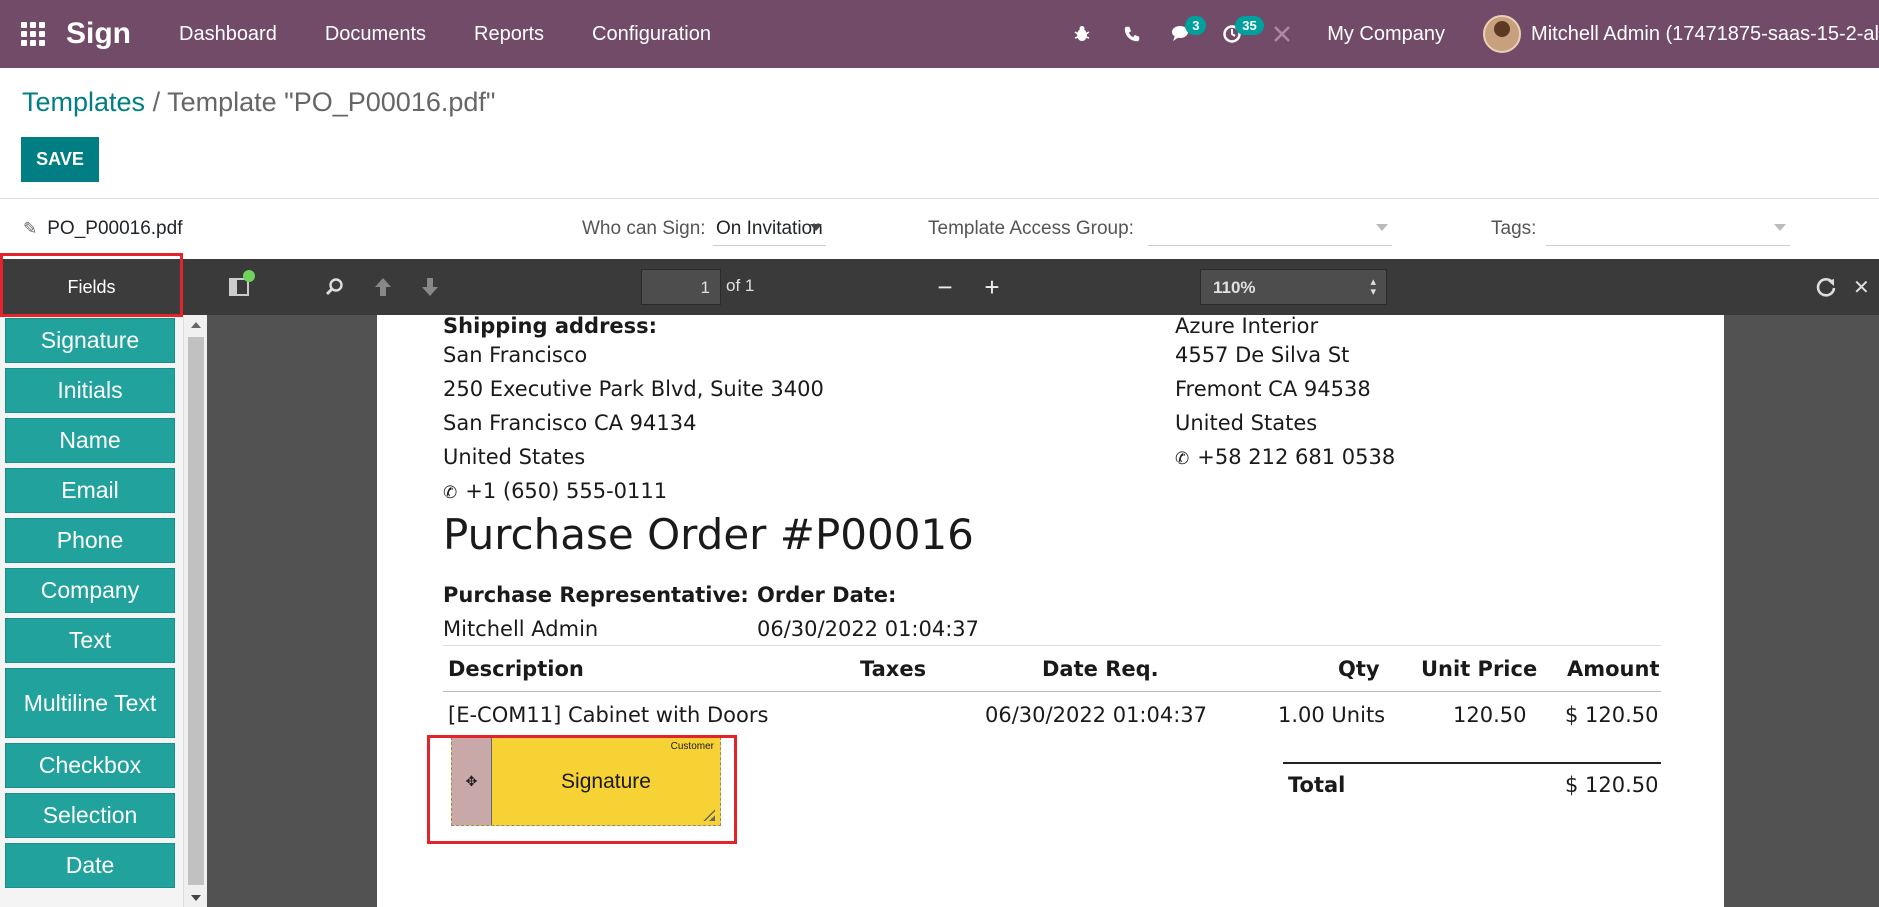 Image resolution: width=1879 pixels, height=907 pixels. What do you see at coordinates (90, 703) in the screenshot?
I see `field-multiline-text: Multiline Text` at bounding box center [90, 703].